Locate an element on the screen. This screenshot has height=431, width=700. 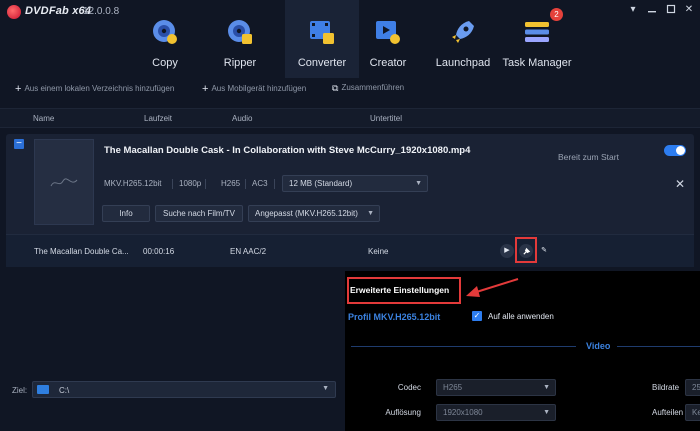
split-label: Aufteilen is located at coordinates (668, 412).